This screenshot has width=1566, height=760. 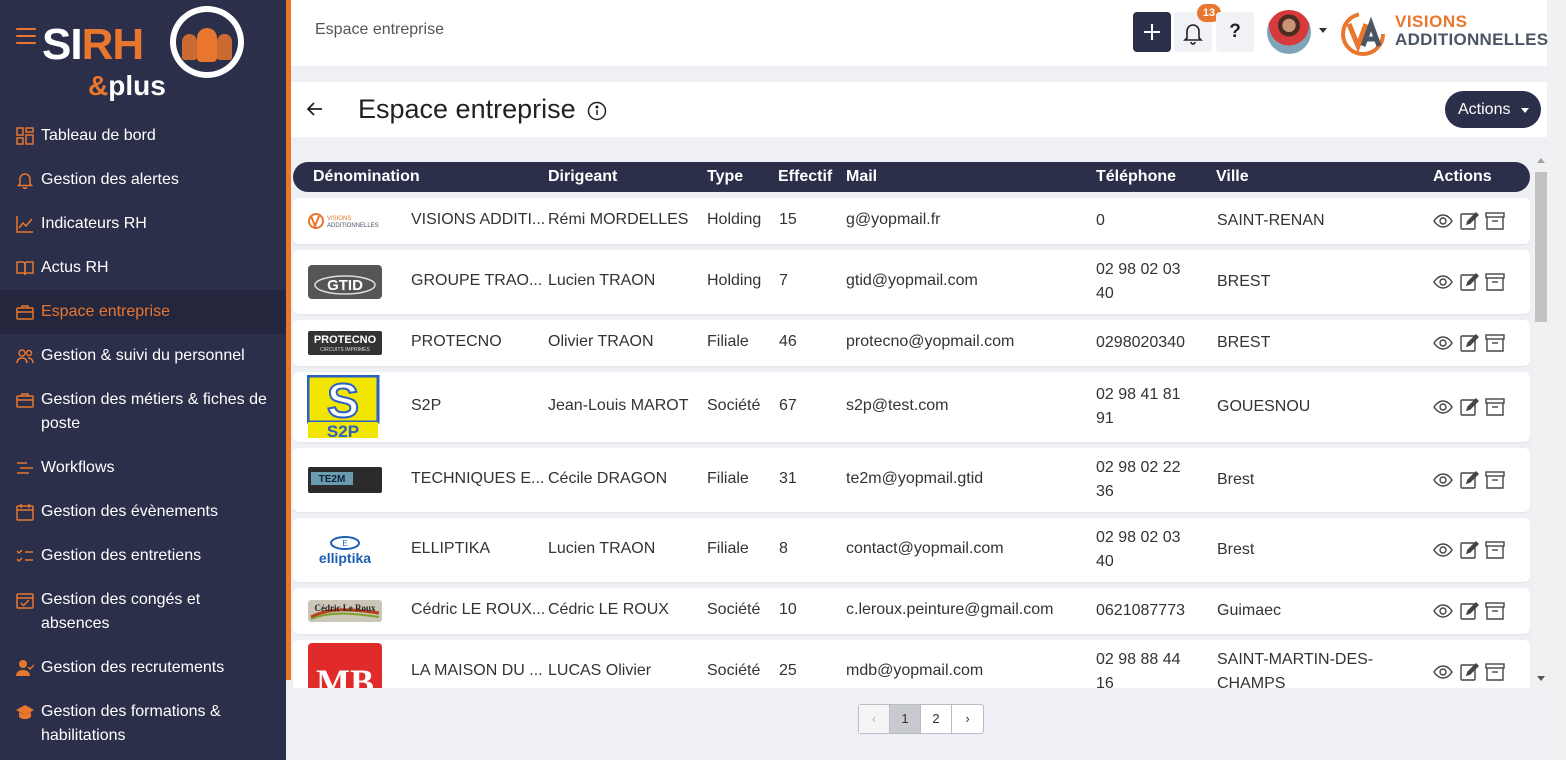 What do you see at coordinates (154, 411) in the screenshot?
I see `sidebar-item-label: Gestion des métiers & fiches de poste` at bounding box center [154, 411].